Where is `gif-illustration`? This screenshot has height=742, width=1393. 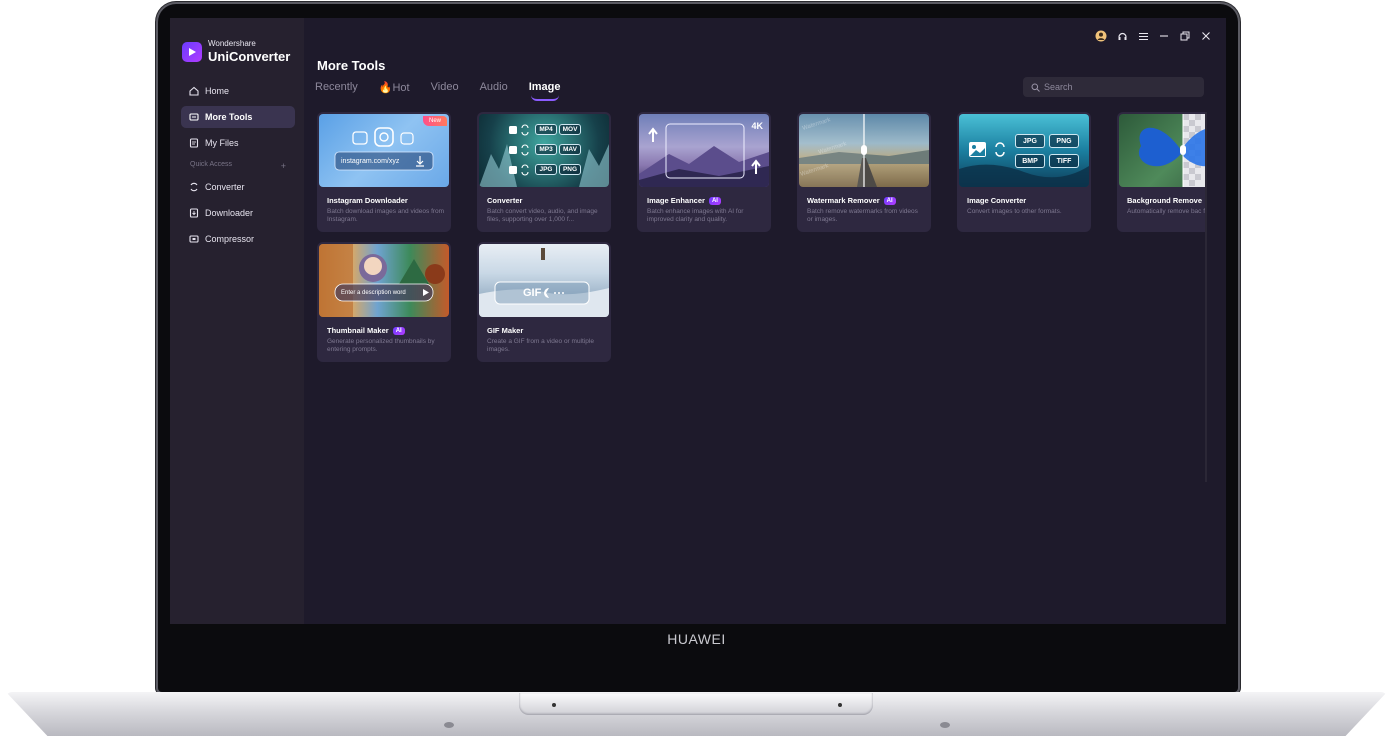
gif-illustration is located at coordinates (544, 282).